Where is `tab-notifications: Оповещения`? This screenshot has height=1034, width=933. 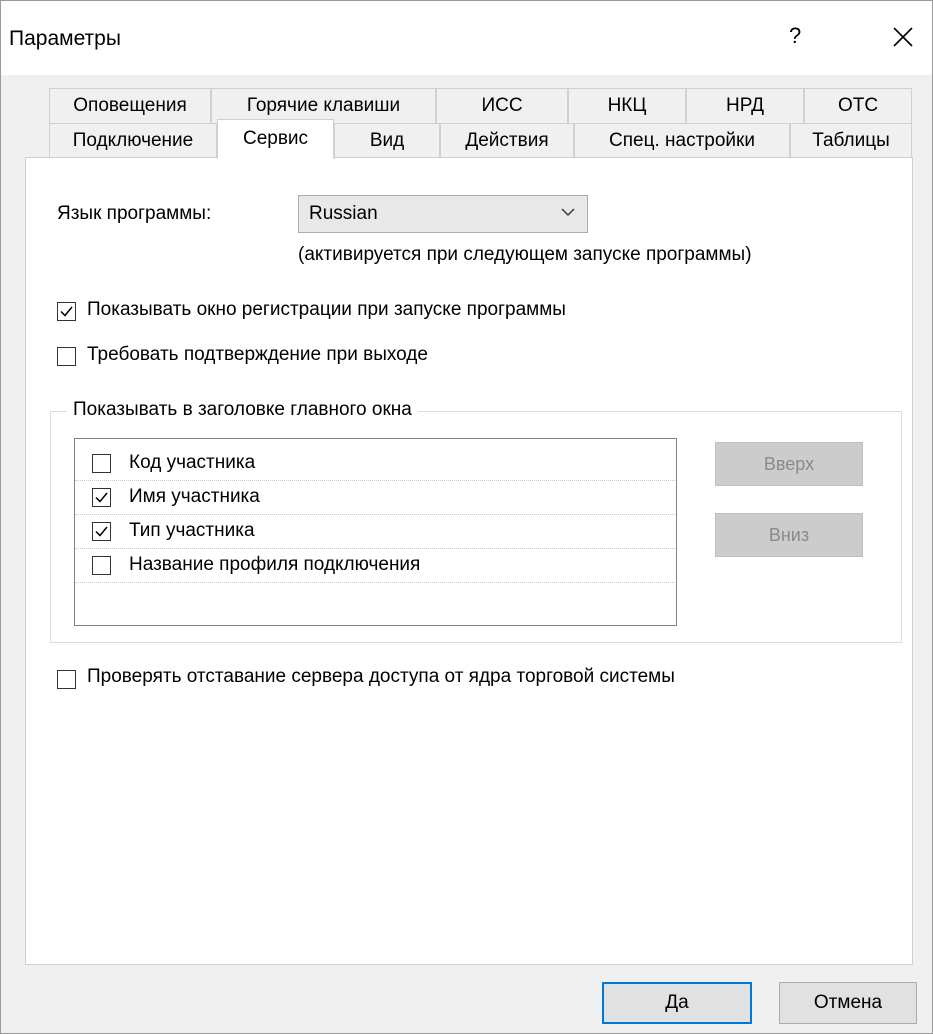 tab-notifications: Оповещения is located at coordinates (130, 106).